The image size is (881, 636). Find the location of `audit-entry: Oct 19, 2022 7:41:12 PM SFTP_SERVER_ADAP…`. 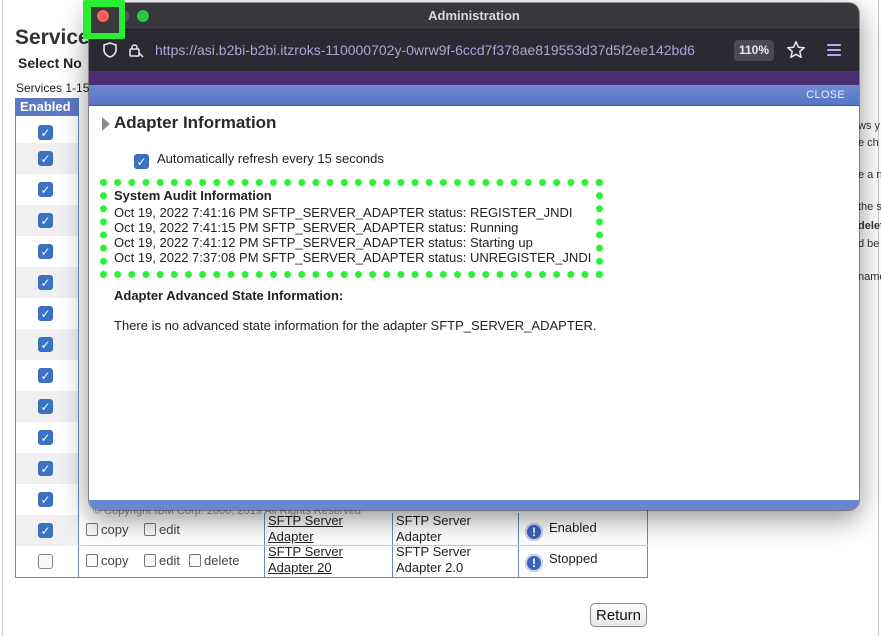

audit-entry: Oct 19, 2022 7:41:12 PM SFTP_SERVER_ADAP… is located at coordinates (323, 242).